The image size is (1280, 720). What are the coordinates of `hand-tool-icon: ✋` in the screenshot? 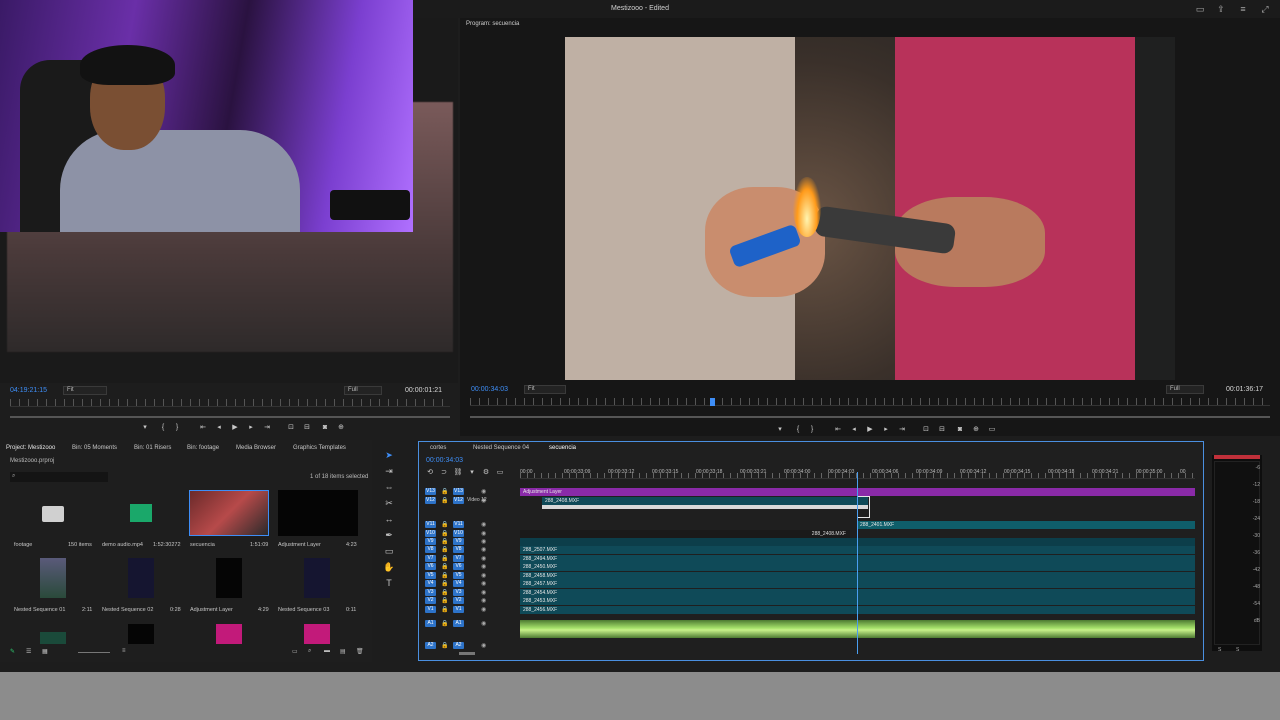 It's located at (389, 567).